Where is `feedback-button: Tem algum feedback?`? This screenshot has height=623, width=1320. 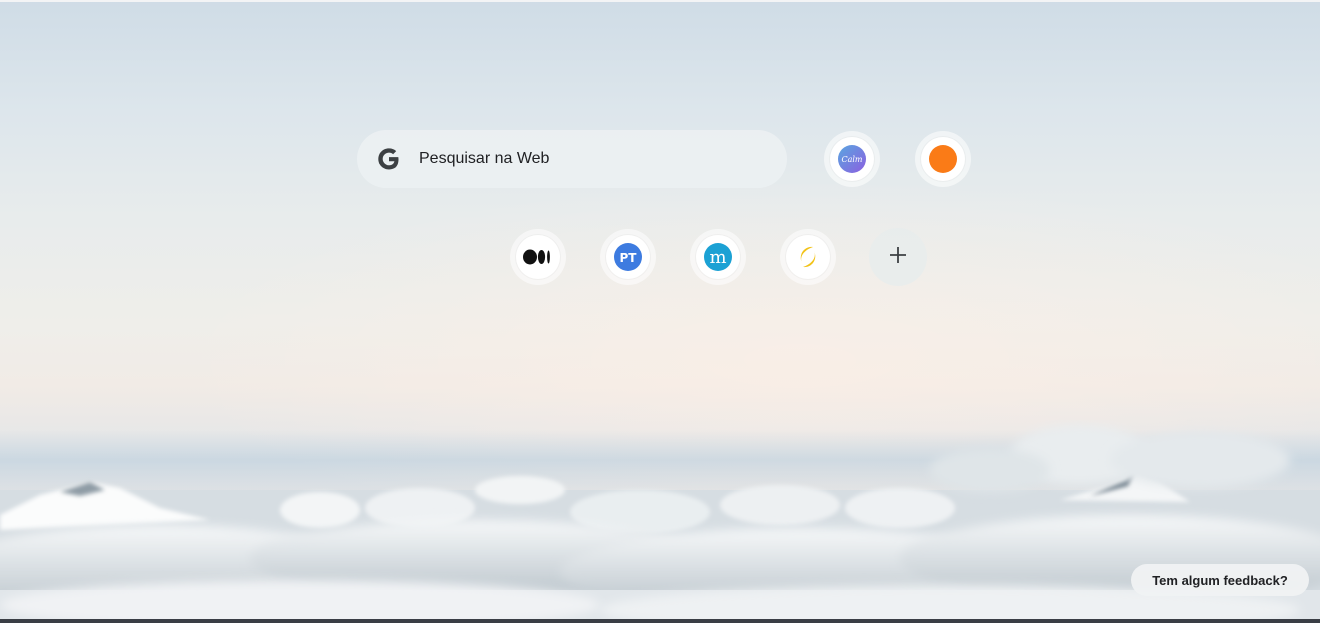
feedback-button: Tem algum feedback? is located at coordinates (1220, 580).